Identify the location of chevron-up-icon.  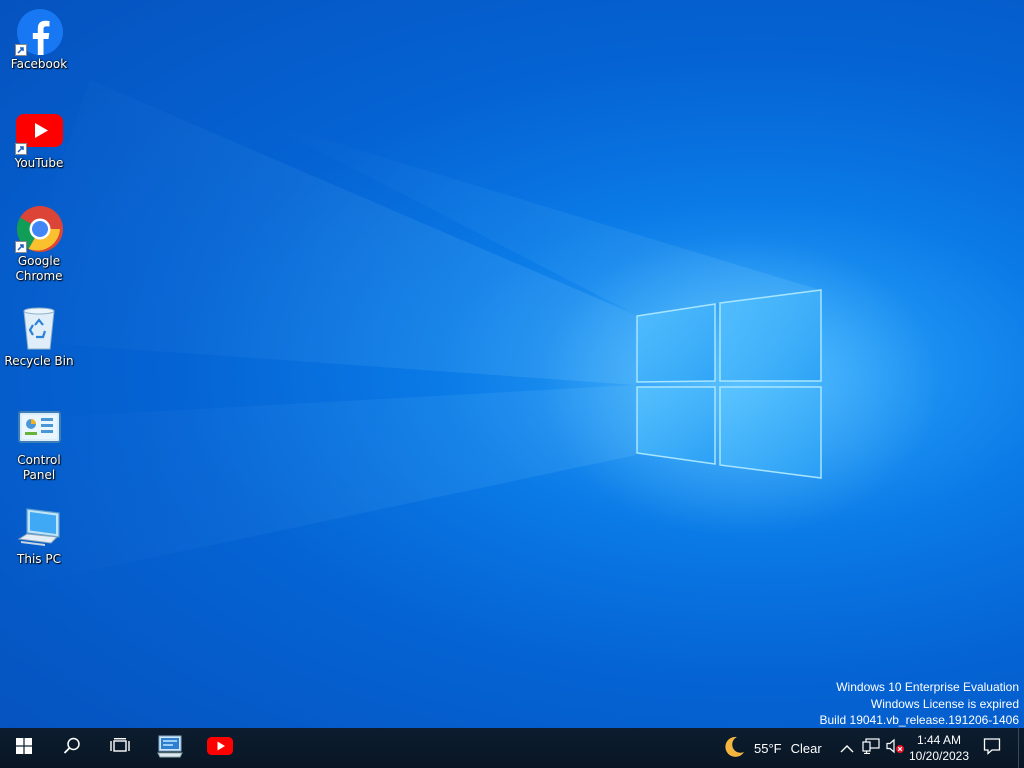
(847, 748).